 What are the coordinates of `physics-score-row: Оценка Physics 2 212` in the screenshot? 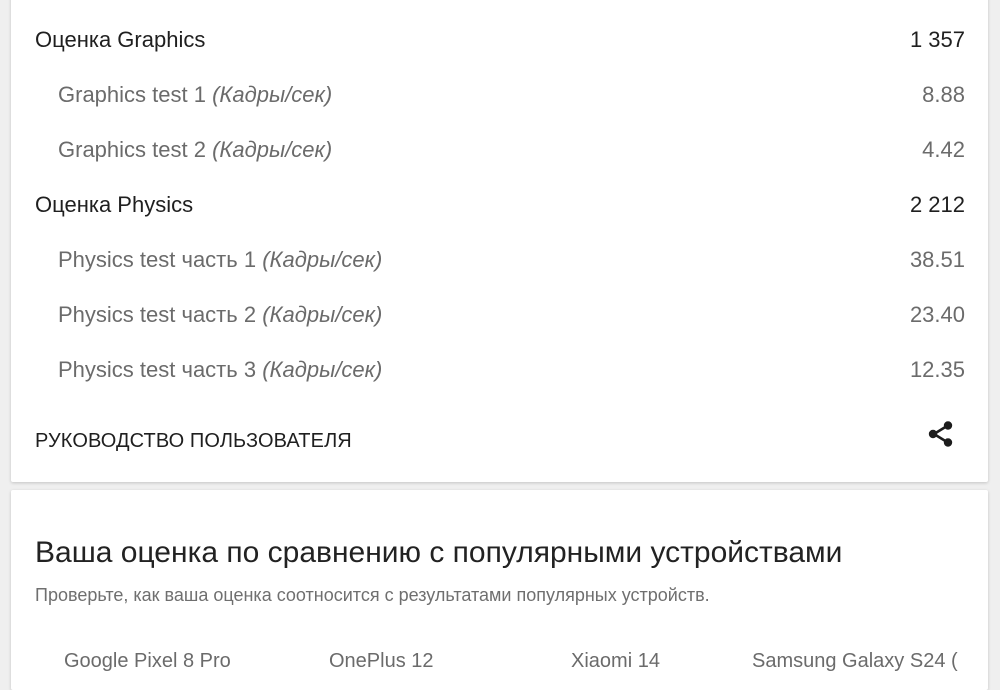 It's located at (499, 205).